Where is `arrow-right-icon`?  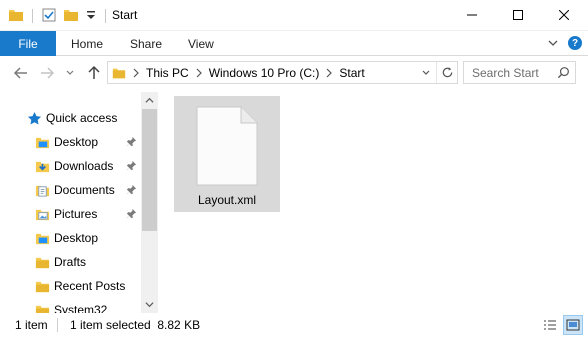
arrow-right-icon is located at coordinates (48, 73).